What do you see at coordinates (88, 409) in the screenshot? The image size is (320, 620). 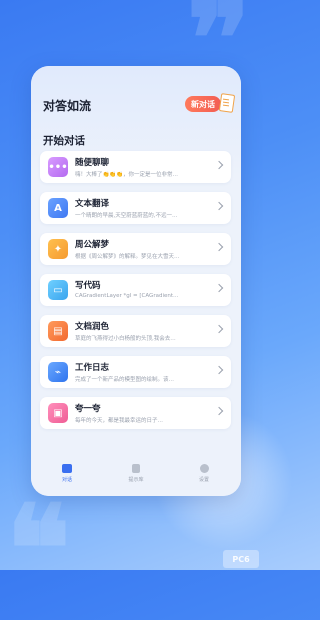 I see `list-item-title: 夸一夸` at bounding box center [88, 409].